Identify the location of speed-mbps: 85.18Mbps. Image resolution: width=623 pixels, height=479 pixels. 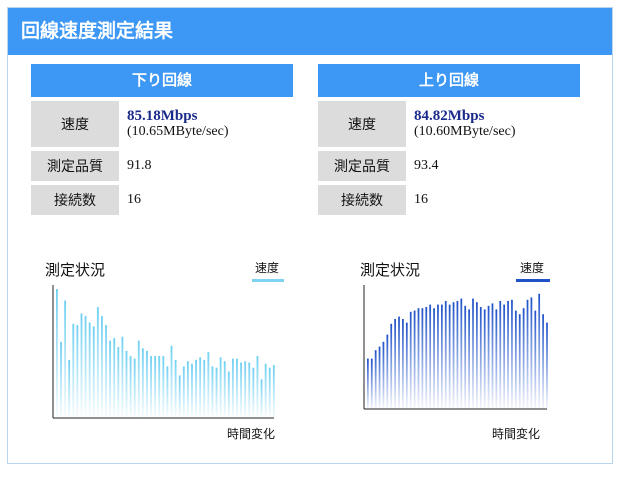
(162, 116).